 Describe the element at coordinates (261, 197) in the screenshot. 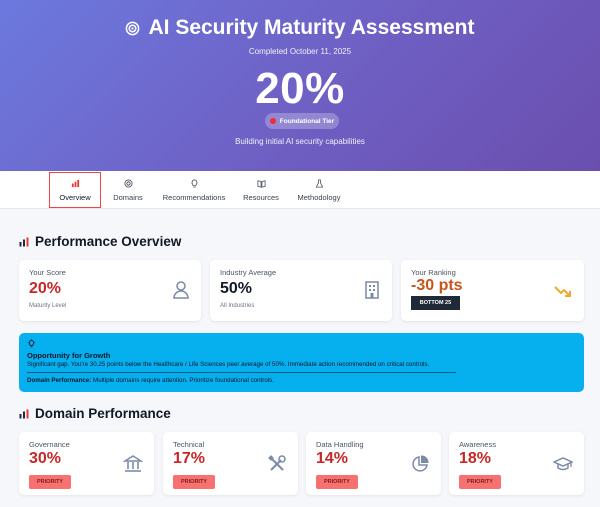

I see `tab-label: Resources` at that location.